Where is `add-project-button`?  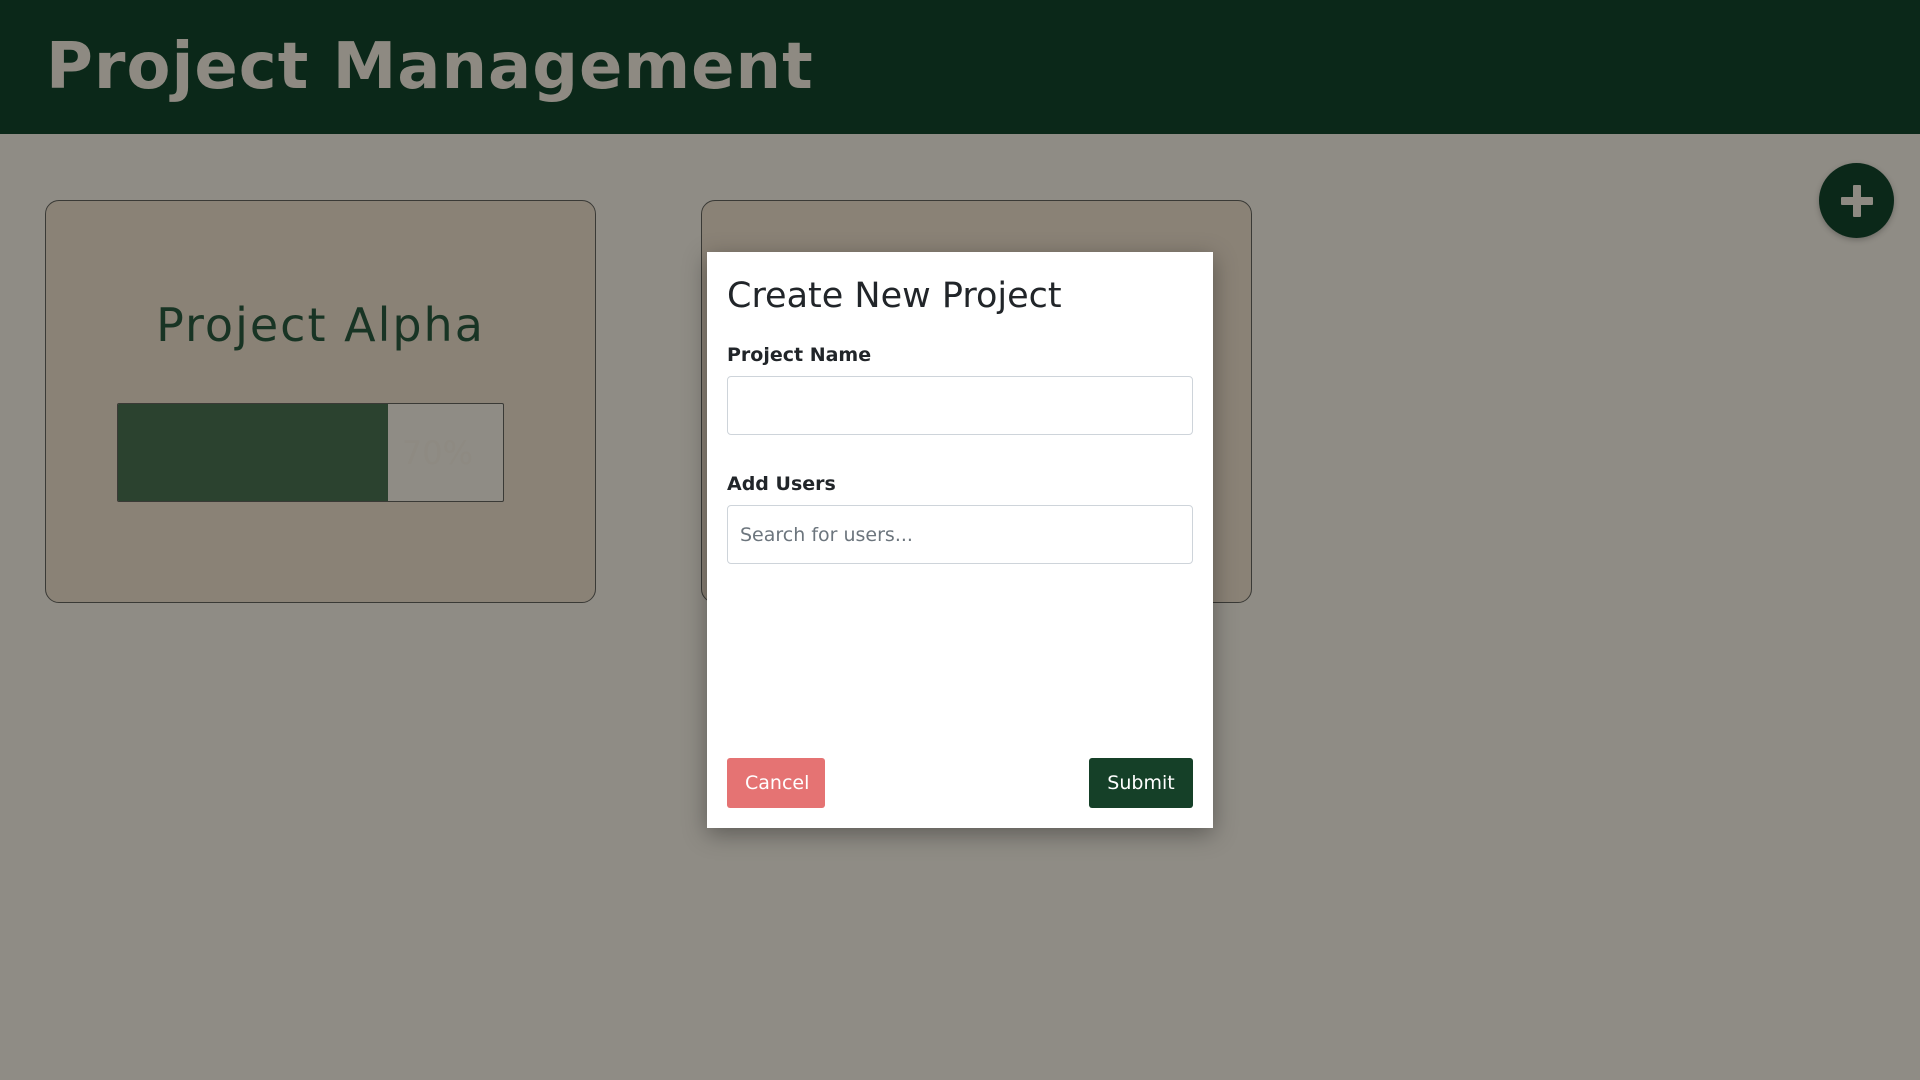 add-project-button is located at coordinates (1856, 200).